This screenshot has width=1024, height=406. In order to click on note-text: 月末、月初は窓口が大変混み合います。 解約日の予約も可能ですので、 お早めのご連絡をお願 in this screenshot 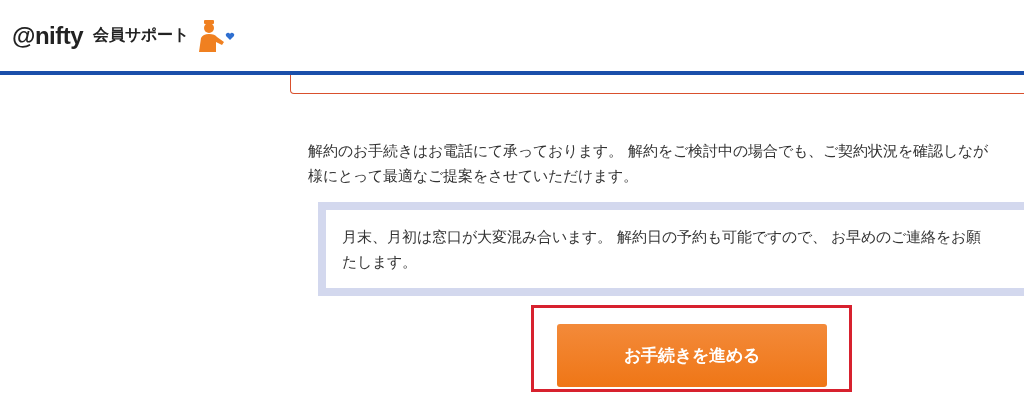, I will do `click(662, 237)`.